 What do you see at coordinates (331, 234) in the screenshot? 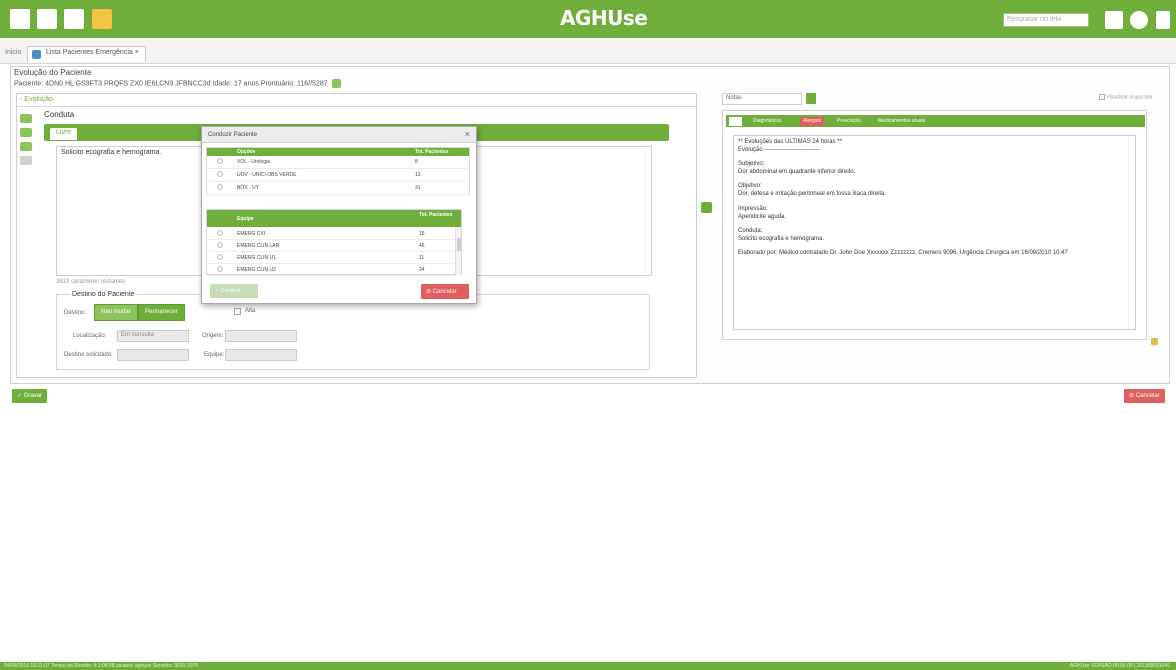
I see `team-row: EMERG CXI 15` at bounding box center [331, 234].